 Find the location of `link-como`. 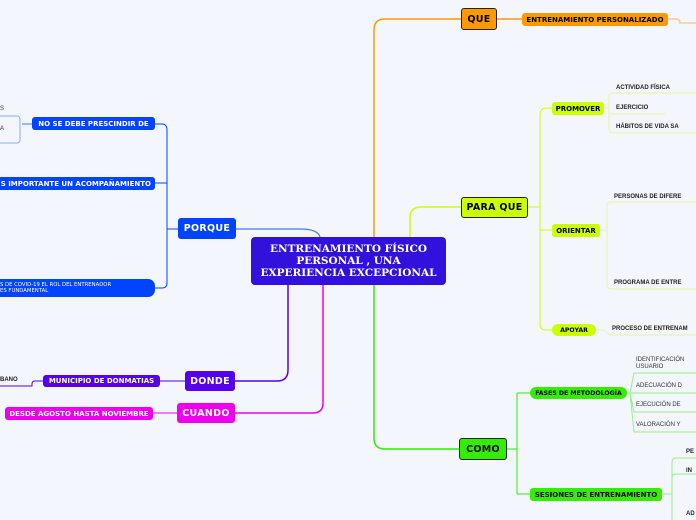

link-como is located at coordinates (416, 367).